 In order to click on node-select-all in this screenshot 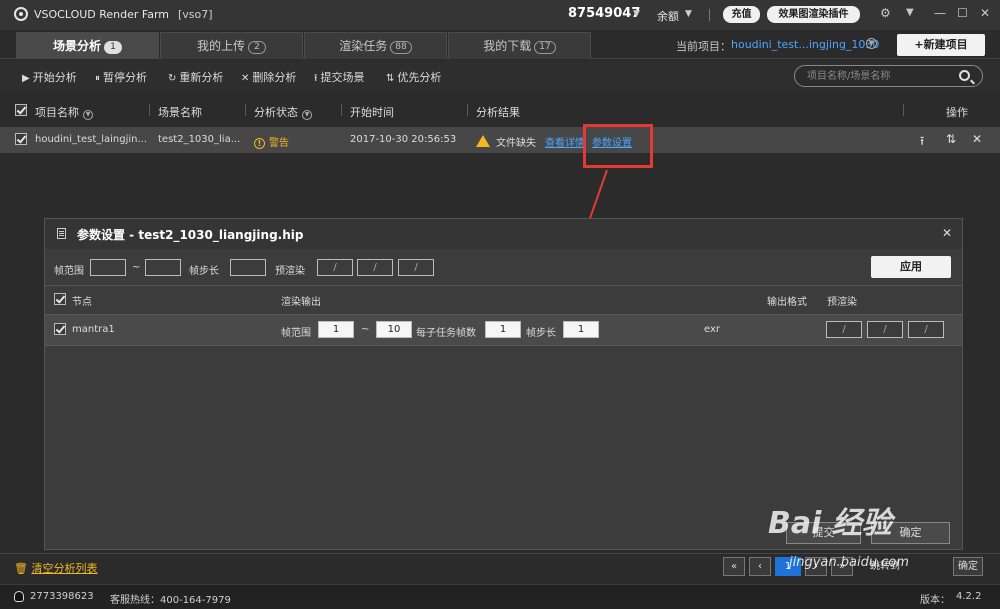, I will do `click(60, 299)`.